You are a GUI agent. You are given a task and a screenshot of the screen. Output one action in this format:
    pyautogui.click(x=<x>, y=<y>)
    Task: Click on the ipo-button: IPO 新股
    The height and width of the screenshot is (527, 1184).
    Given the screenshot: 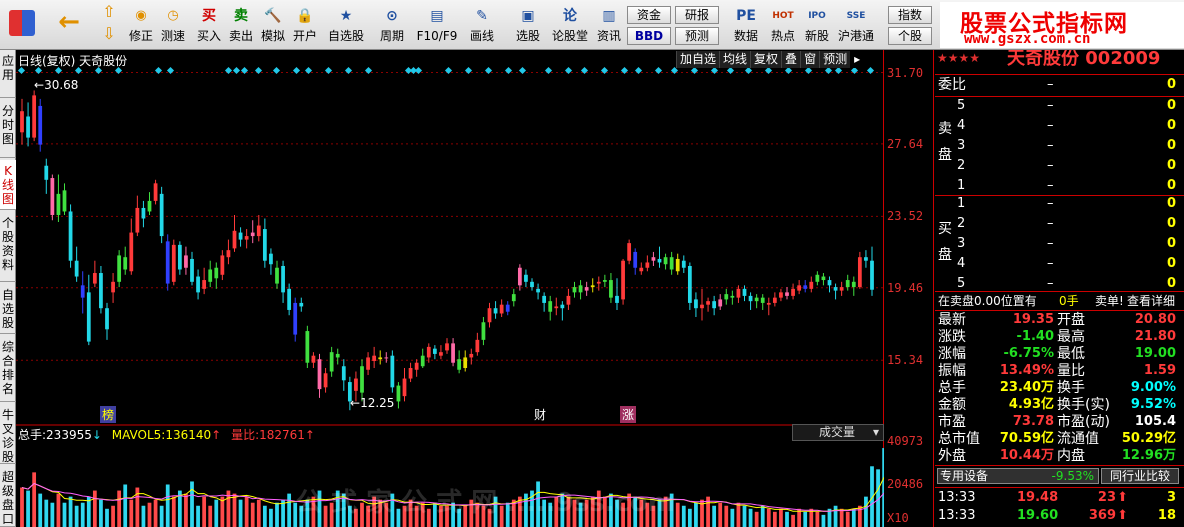 What is the action you would take?
    pyautogui.click(x=817, y=25)
    